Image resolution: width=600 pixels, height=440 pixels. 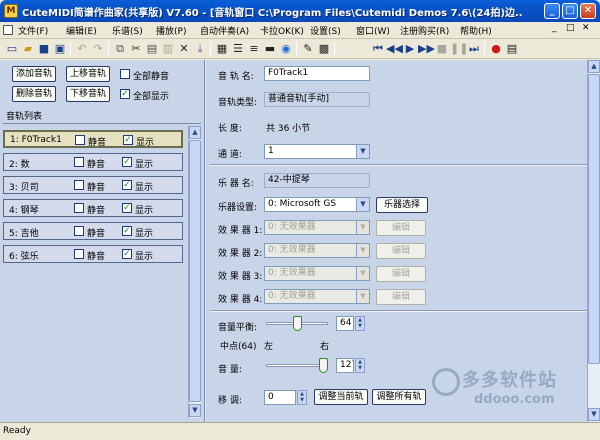 What do you see at coordinates (325, 30) in the screenshot?
I see `menu-settings: 设置(S)` at bounding box center [325, 30].